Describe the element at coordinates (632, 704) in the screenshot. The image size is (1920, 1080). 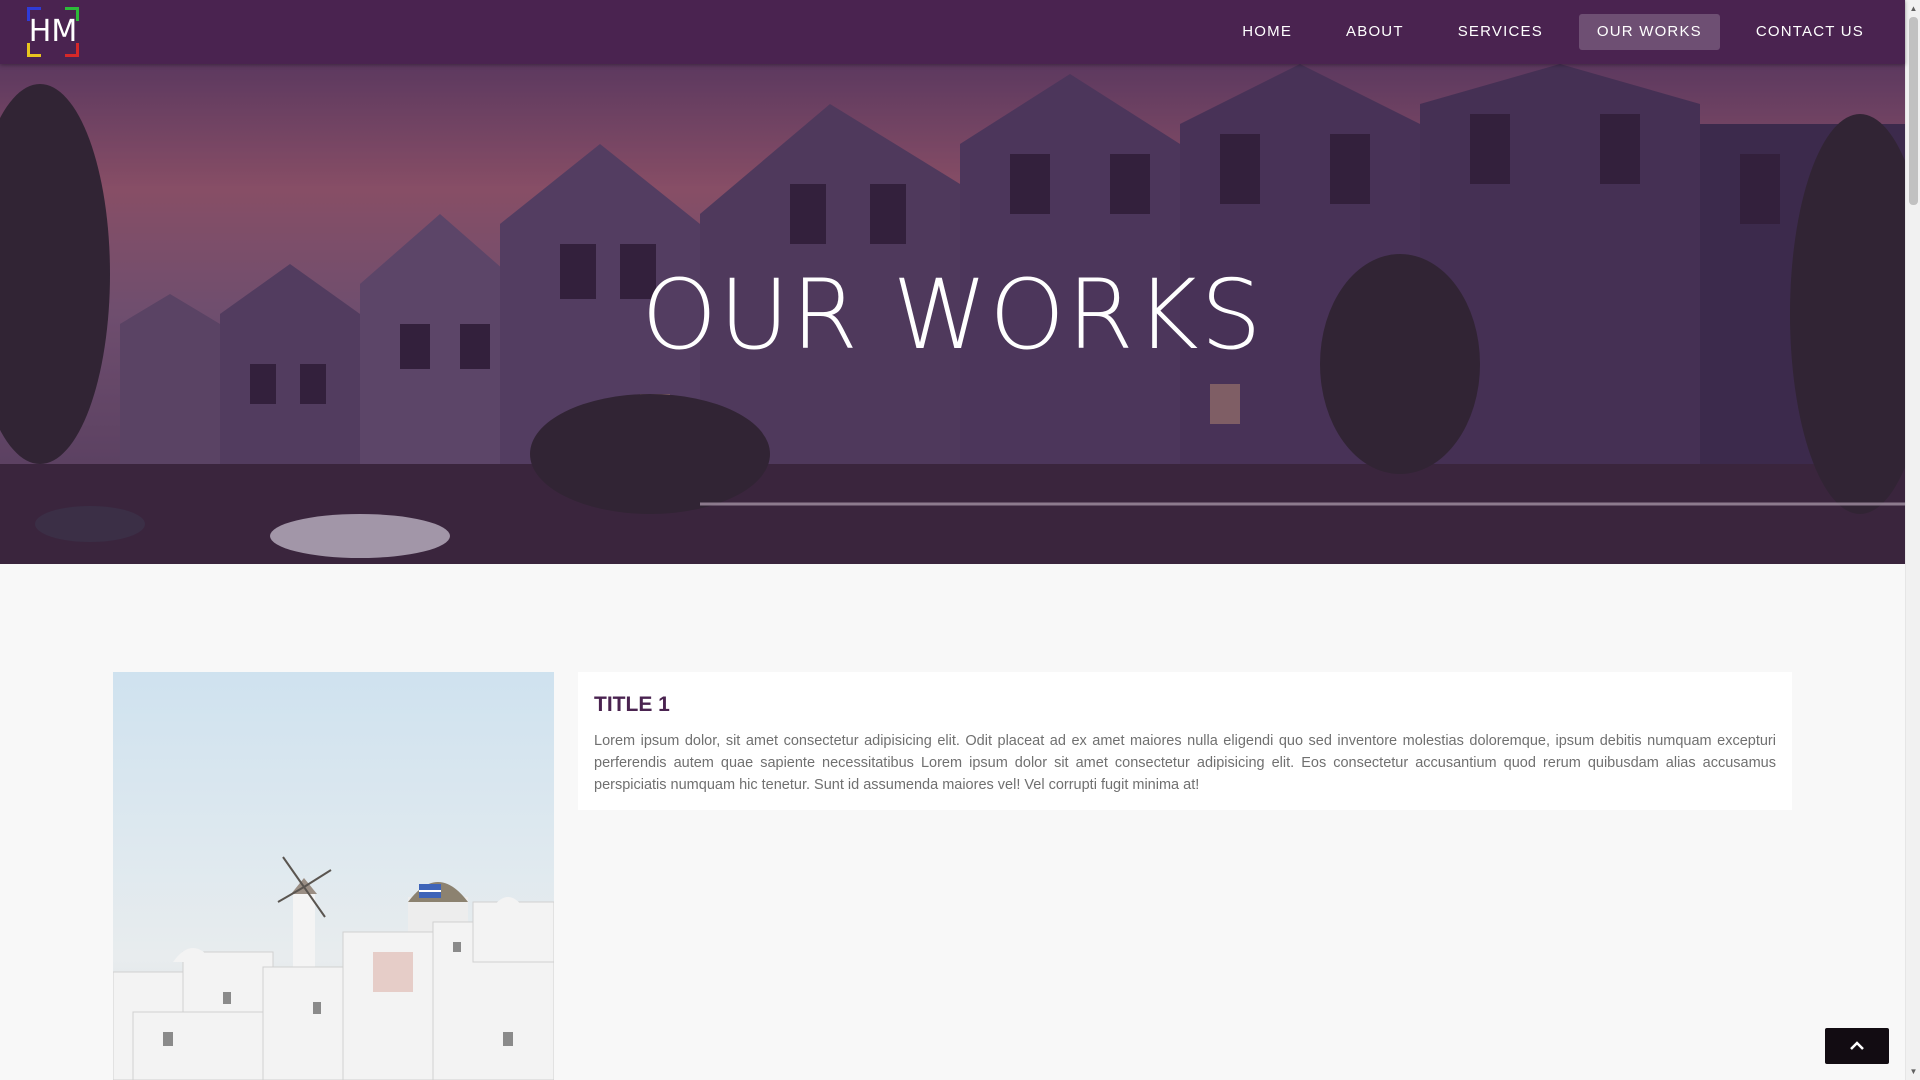
I see `work-title: TITLE 1` at that location.